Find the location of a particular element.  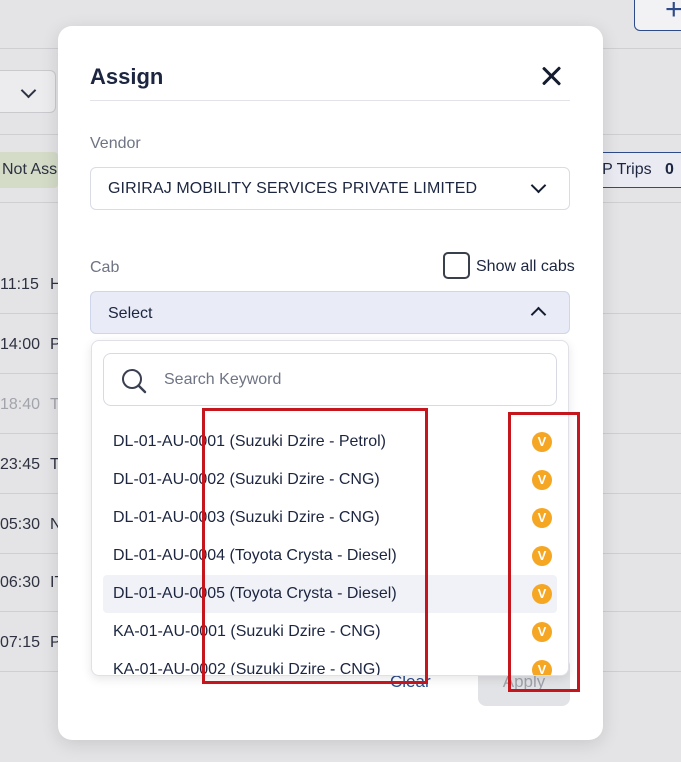

trip-row: 18:40 T is located at coordinates (30, 408).